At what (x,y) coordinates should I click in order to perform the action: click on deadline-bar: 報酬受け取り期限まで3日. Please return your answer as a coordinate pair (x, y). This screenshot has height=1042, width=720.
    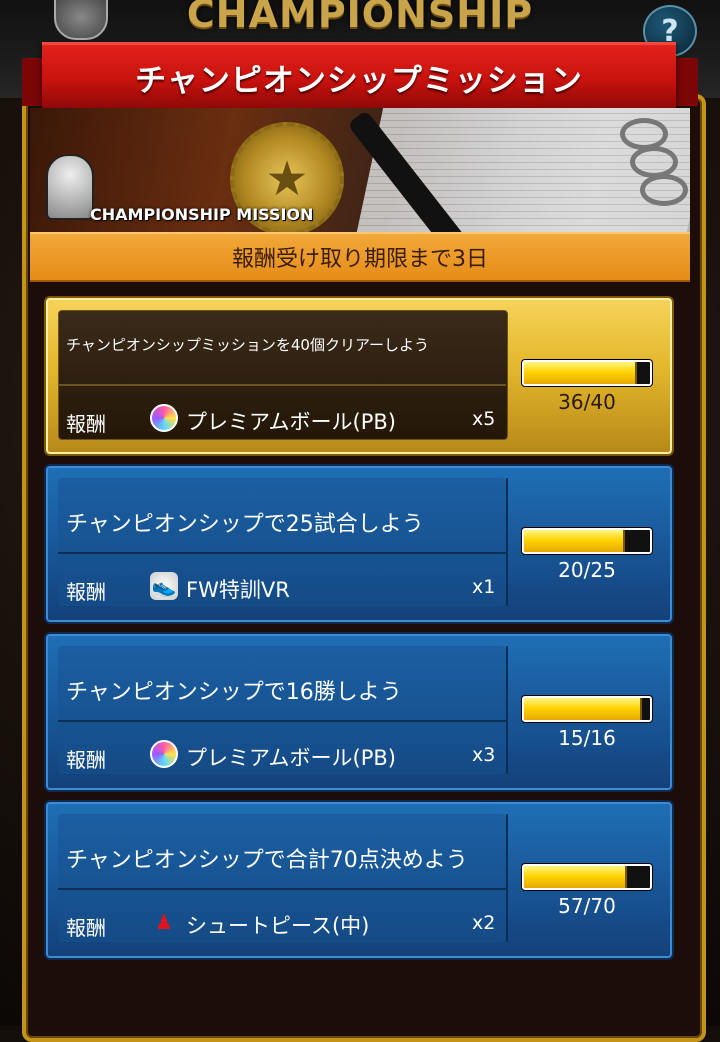
    Looking at the image, I should click on (360, 257).